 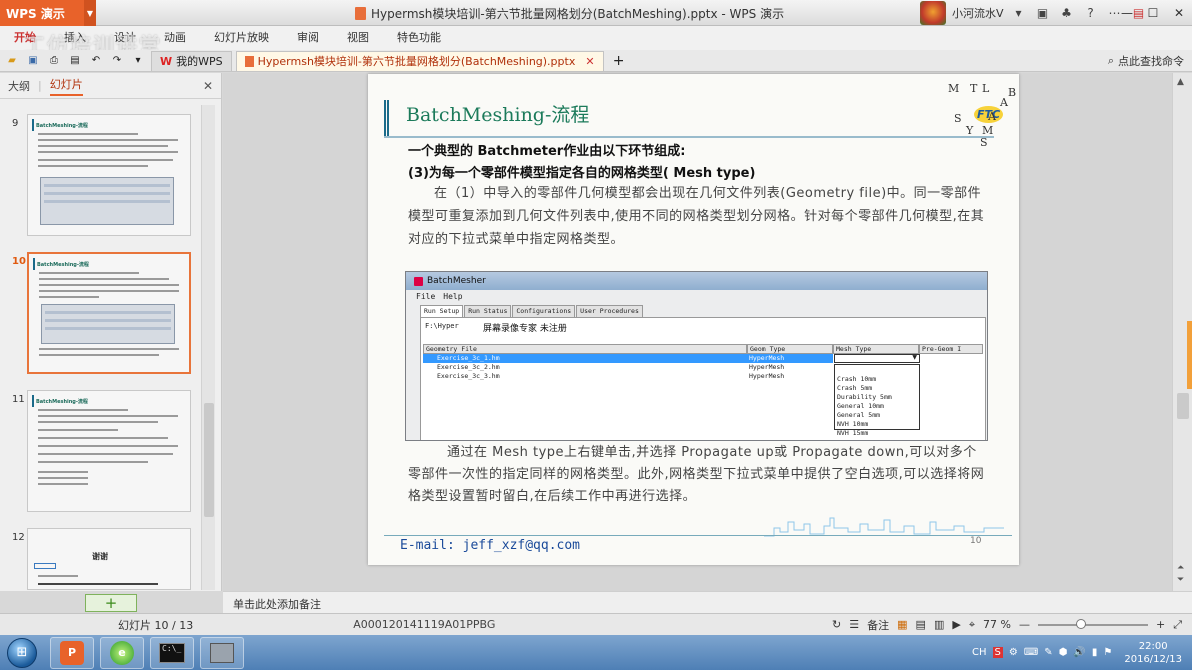 I want to click on bm-menu-file: File, so click(x=426, y=296).